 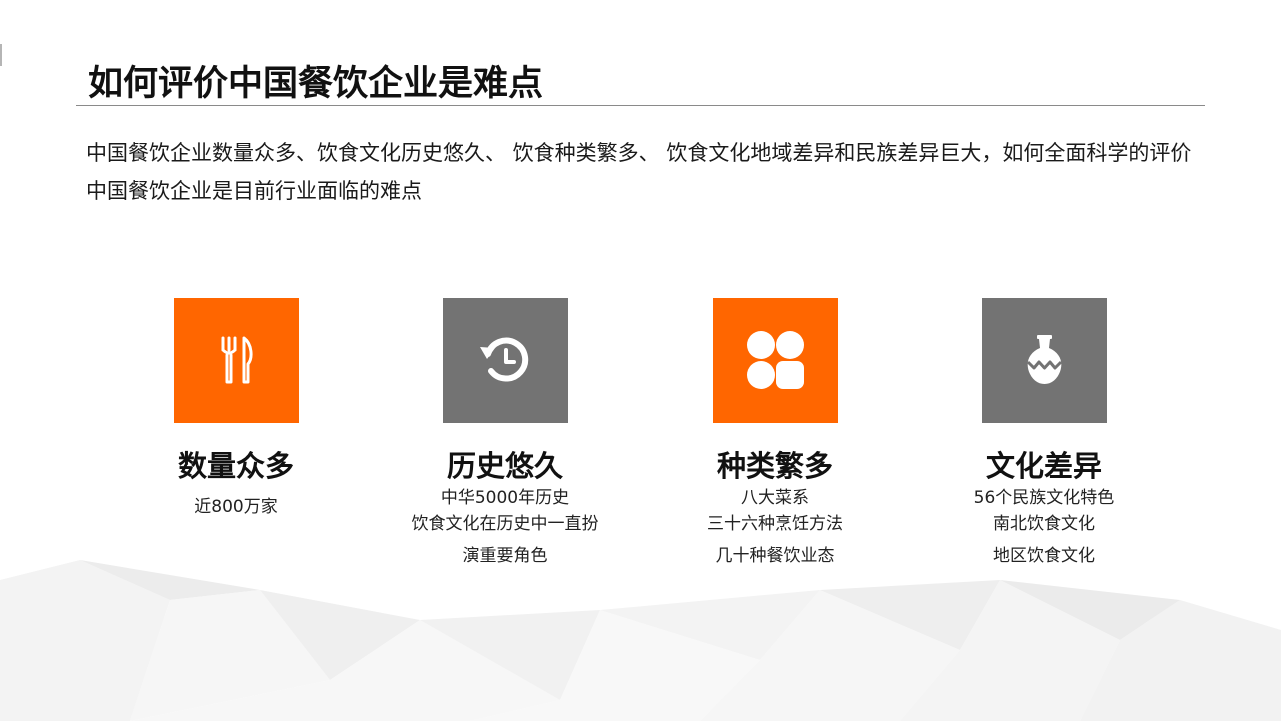 I want to click on card-quantity: 数量众多 近800万家, so click(x=236, y=409).